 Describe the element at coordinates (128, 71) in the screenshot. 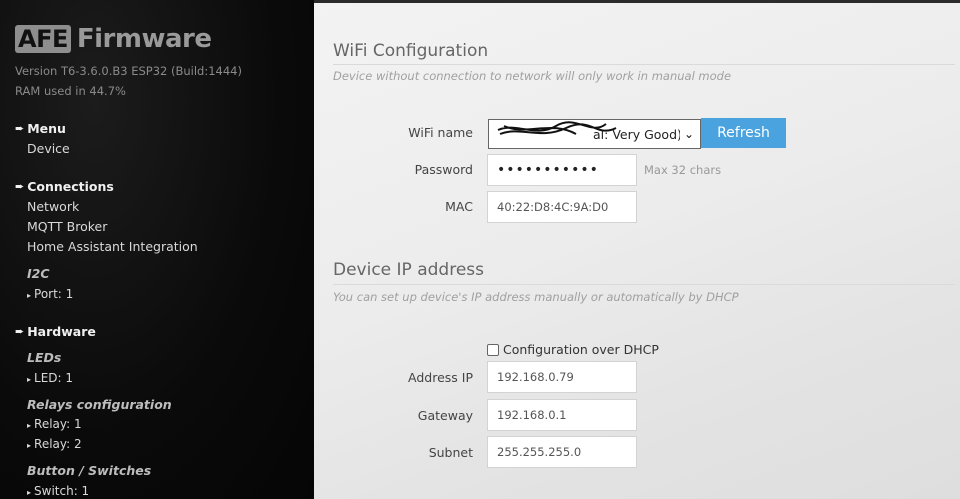

I see `version-text: Version T6-3.6.0.B3 ESP32 (Build:1444)` at that location.